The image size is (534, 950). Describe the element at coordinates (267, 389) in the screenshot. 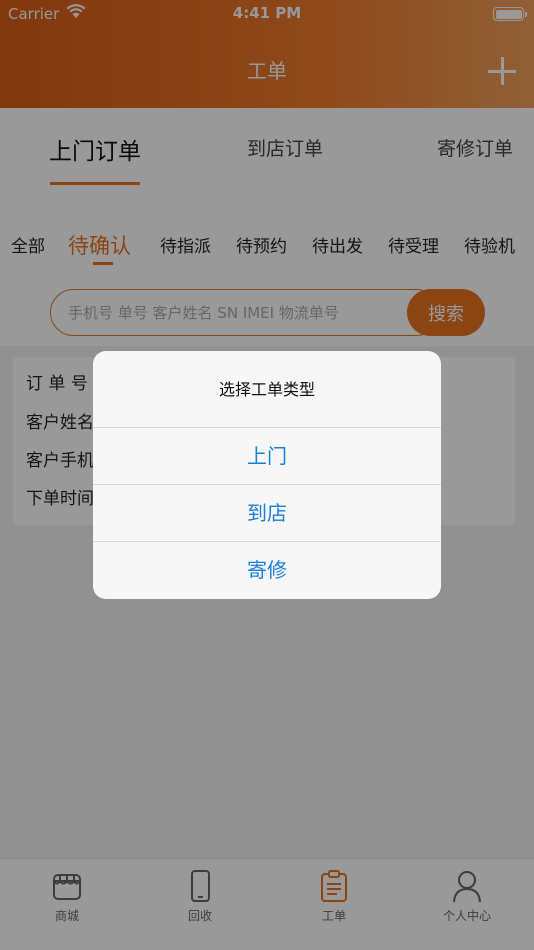

I see `alert-title: 选择工单类型` at that location.